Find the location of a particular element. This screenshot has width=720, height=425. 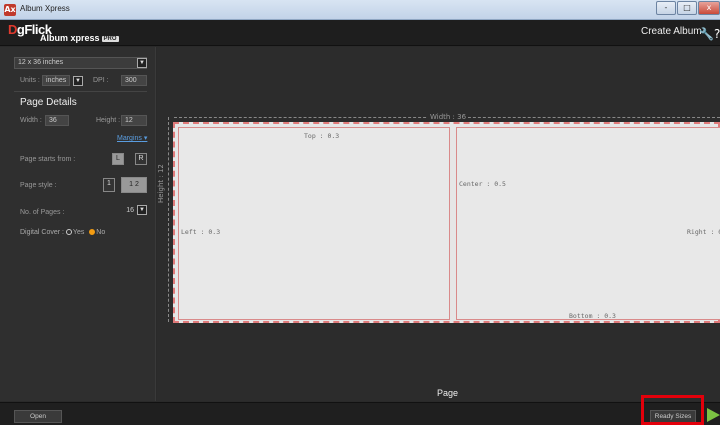

height-dimension-label: Height : 12 is located at coordinates (161, 183).